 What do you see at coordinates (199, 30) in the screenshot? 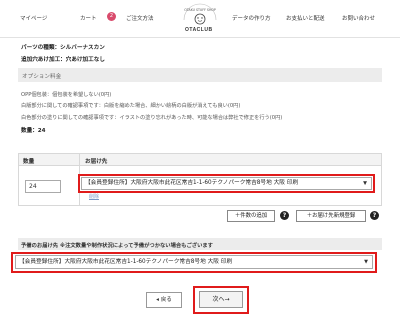
I see `logo-wordmark: OTACLUB` at bounding box center [199, 30].